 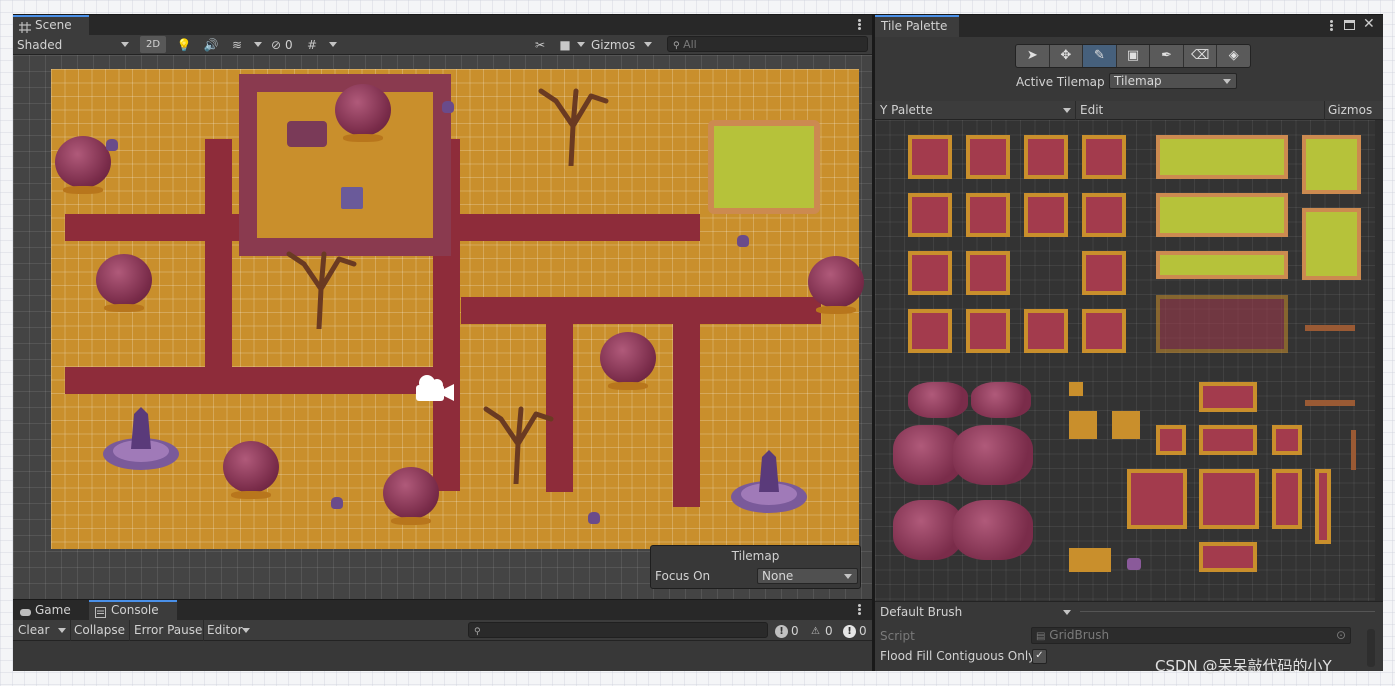 What do you see at coordinates (1134, 564) in the screenshot?
I see `pot-tile` at bounding box center [1134, 564].